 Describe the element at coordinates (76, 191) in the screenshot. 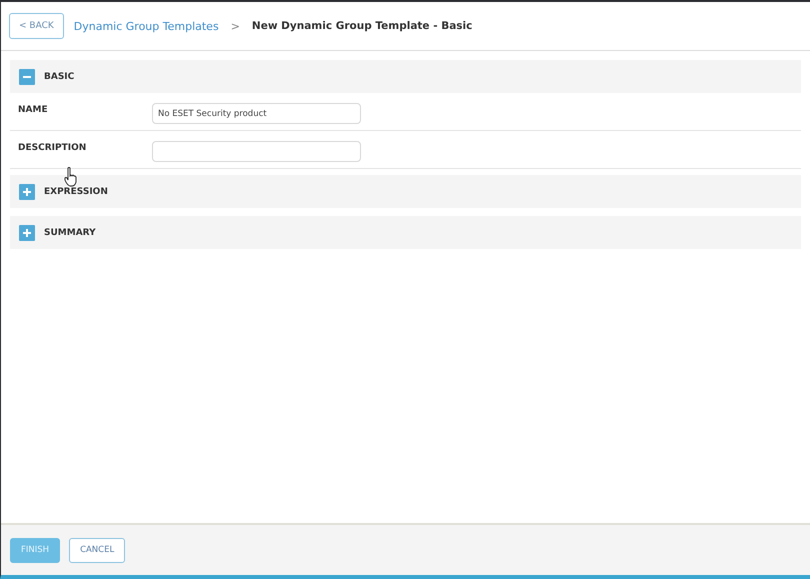

I see `section-title: EXPRESSION` at that location.